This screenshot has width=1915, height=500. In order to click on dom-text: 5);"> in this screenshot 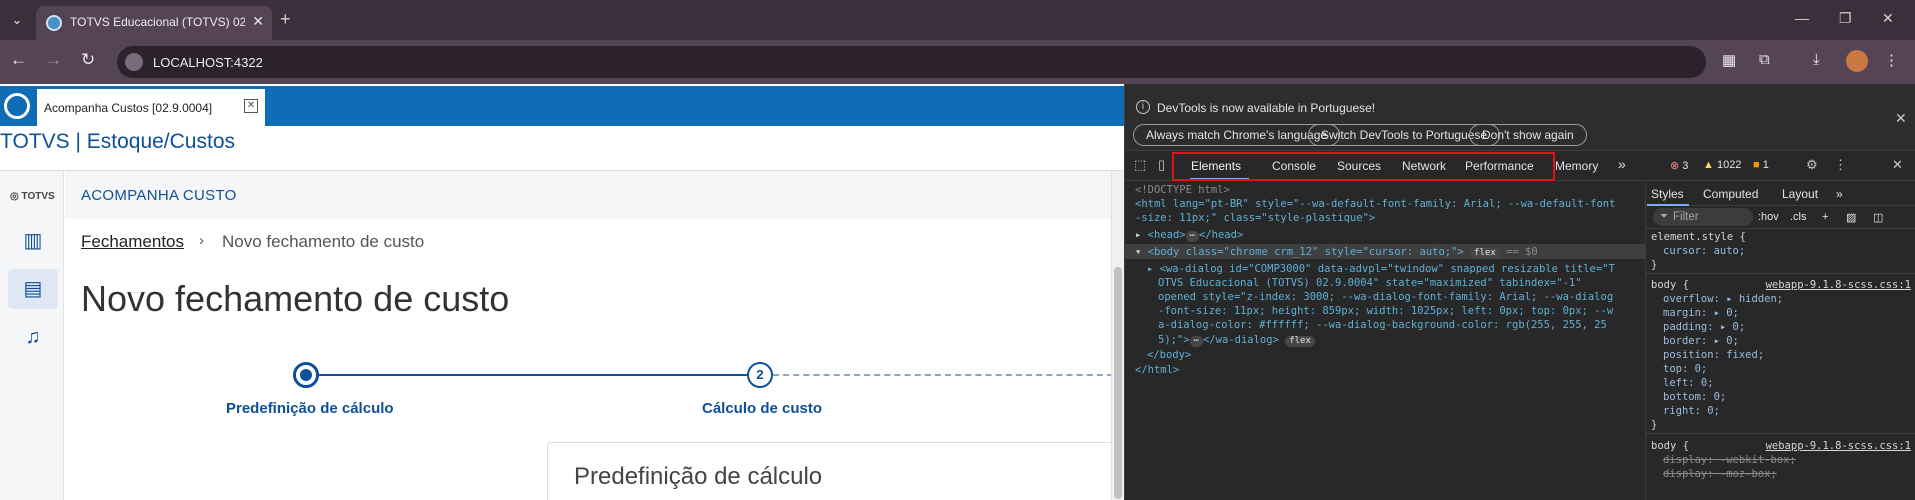, I will do `click(1174, 340)`.